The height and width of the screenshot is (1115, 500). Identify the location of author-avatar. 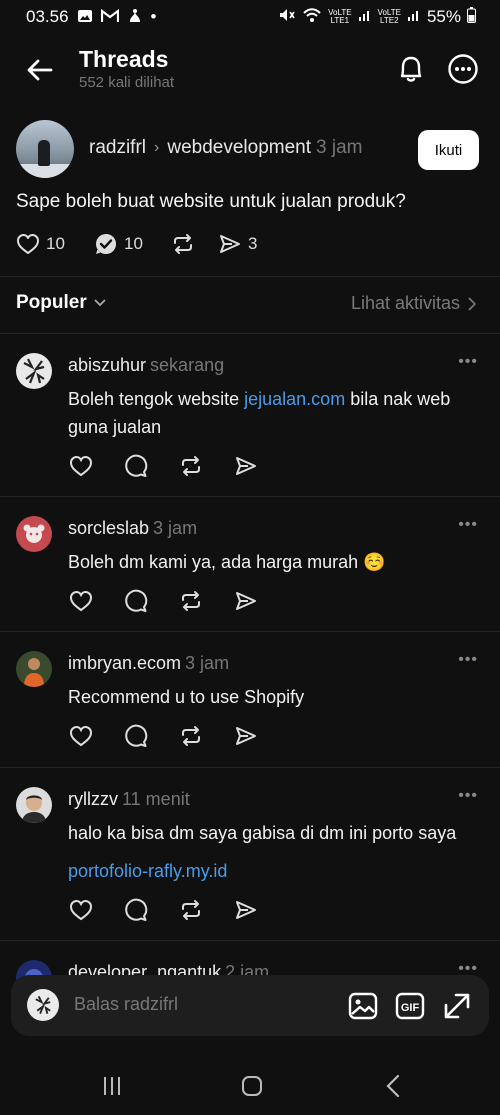
(45, 149).